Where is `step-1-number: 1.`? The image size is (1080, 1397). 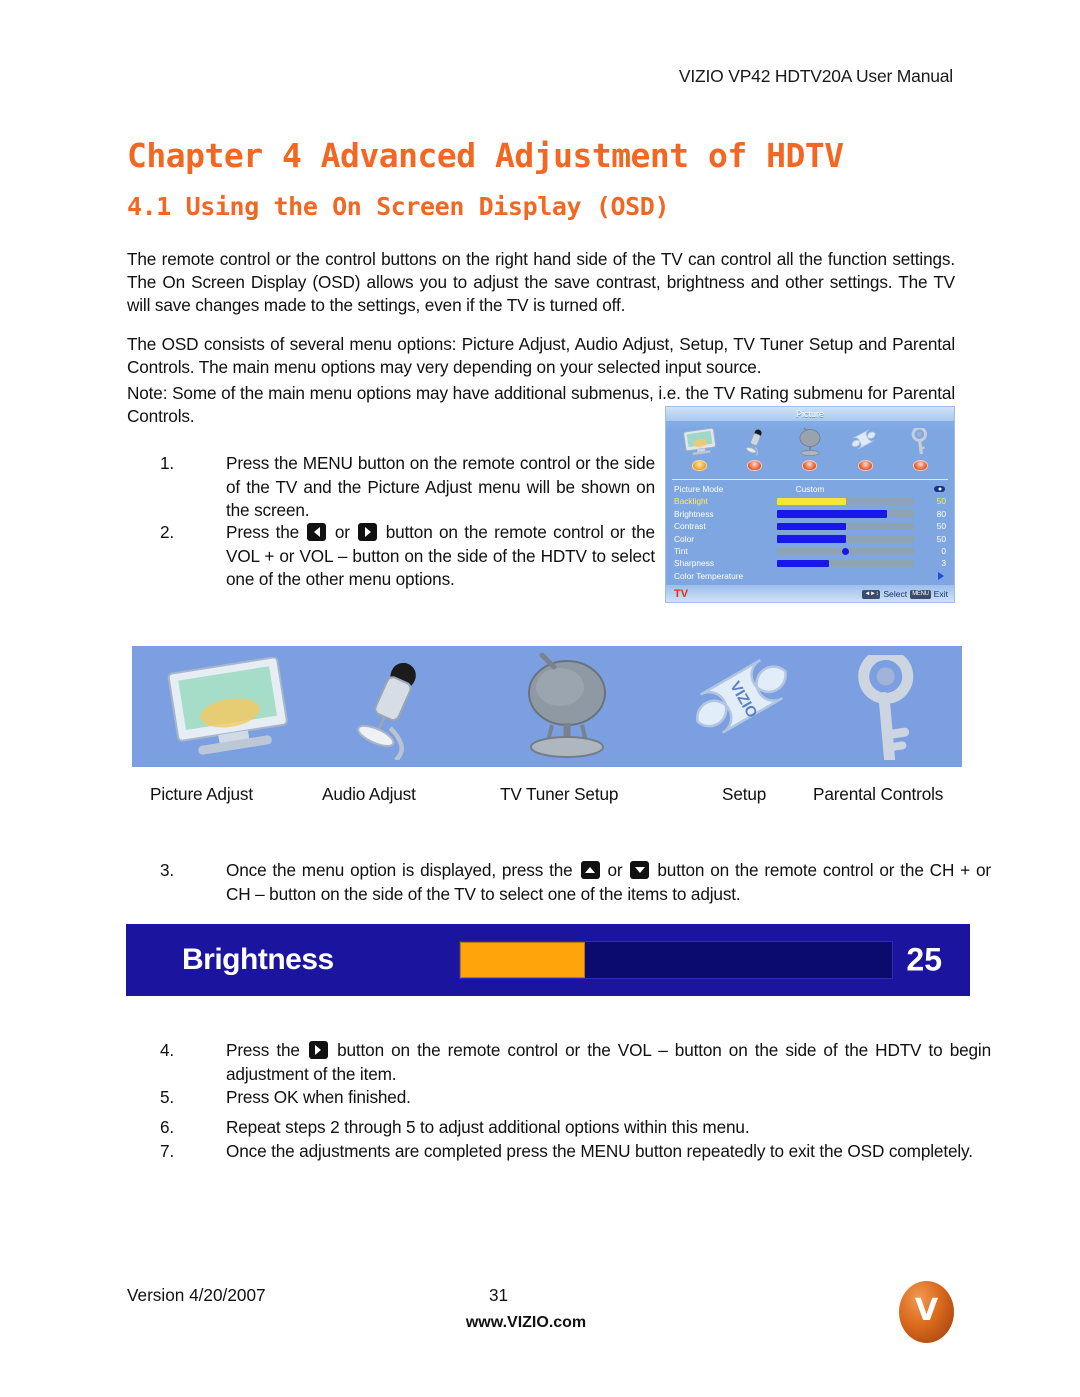 step-1-number: 1. is located at coordinates (167, 463).